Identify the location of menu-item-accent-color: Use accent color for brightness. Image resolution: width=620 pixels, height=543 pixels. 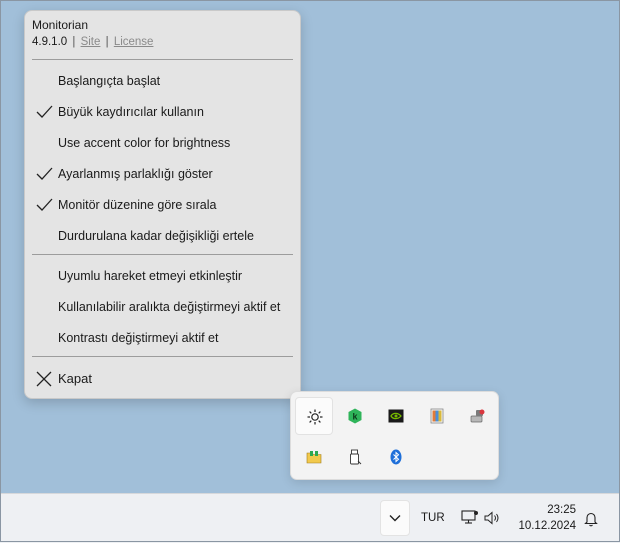
(162, 143).